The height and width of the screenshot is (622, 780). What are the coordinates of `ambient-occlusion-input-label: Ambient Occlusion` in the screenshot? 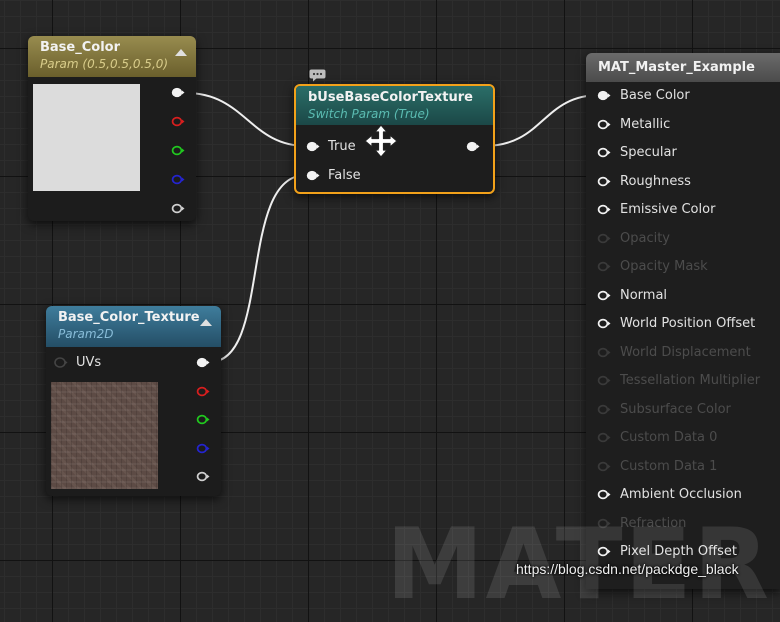 It's located at (681, 494).